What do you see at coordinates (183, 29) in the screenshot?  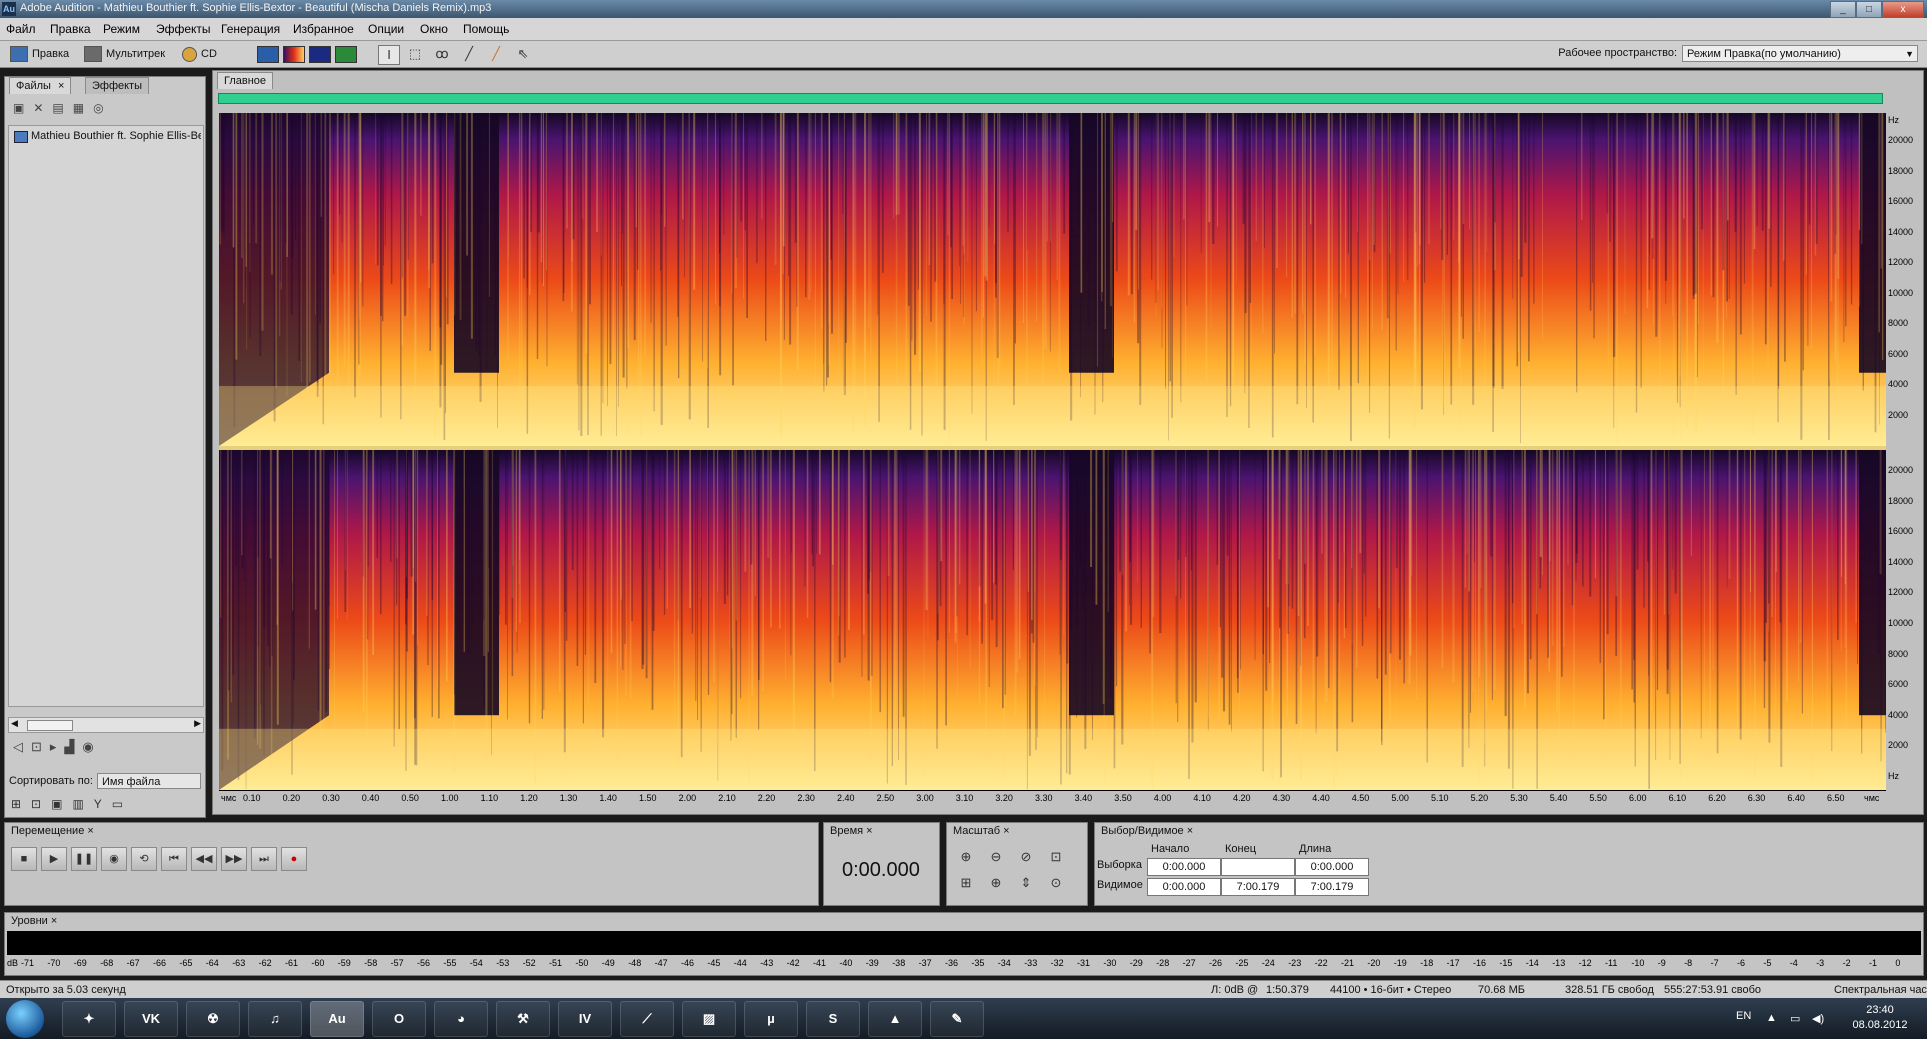 I see `menu-effects: Эффекты` at bounding box center [183, 29].